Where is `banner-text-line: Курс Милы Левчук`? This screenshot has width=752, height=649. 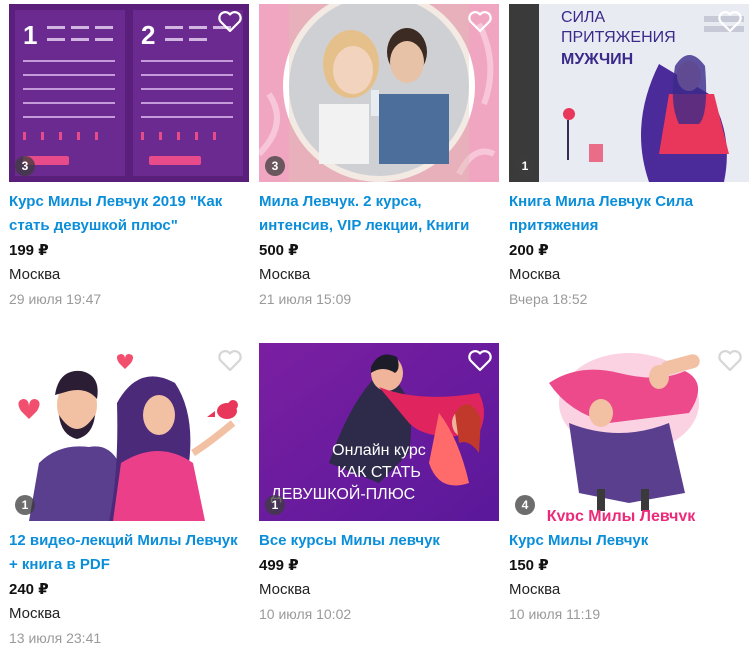 banner-text-line: Курс Милы Левчук is located at coordinates (622, 514).